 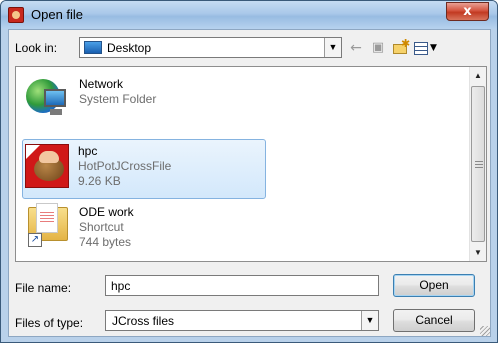 What do you see at coordinates (485, 331) in the screenshot?
I see `resize-grip-icon` at bounding box center [485, 331].